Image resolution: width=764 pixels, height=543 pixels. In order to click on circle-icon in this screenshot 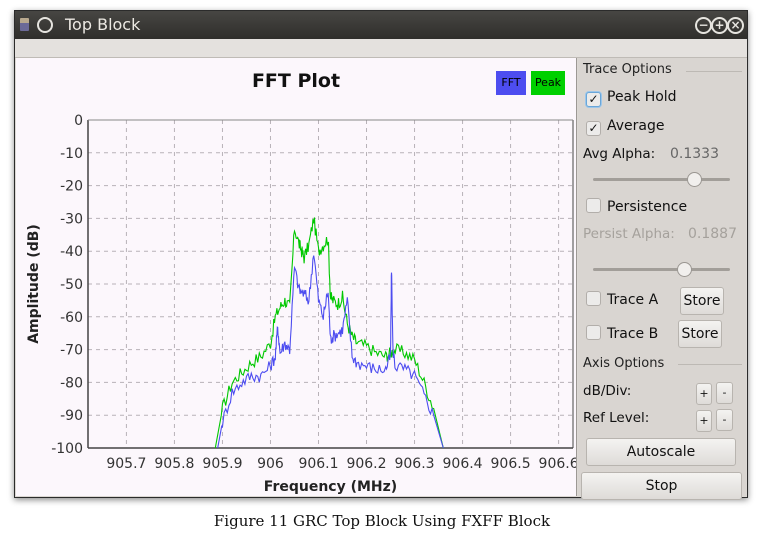, I will do `click(45, 25)`.